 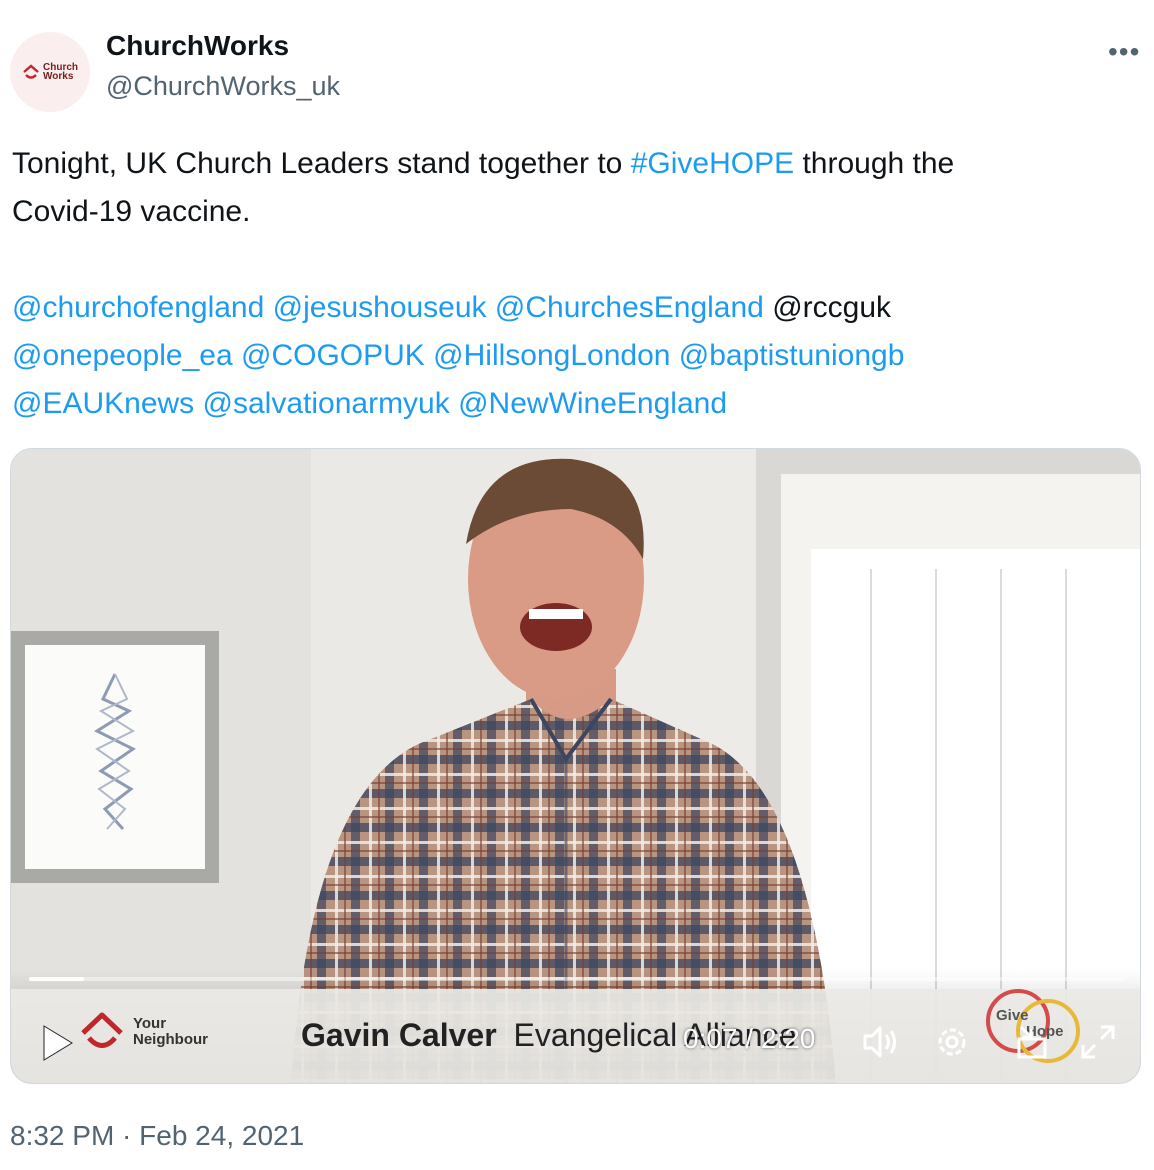 I want to click on churchworks-logo: Church Works, so click(x=50, y=72).